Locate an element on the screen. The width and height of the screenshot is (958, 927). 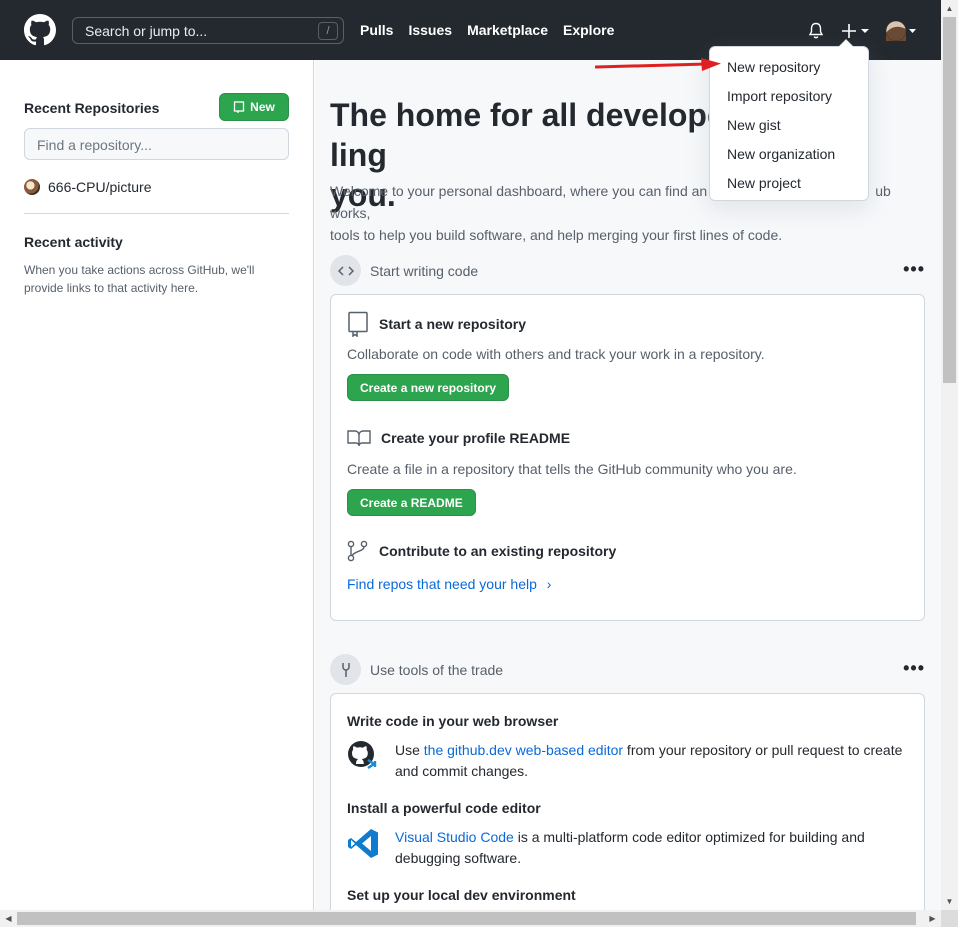
new-repo-row-title: Start a new repository is located at coordinates (436, 324).